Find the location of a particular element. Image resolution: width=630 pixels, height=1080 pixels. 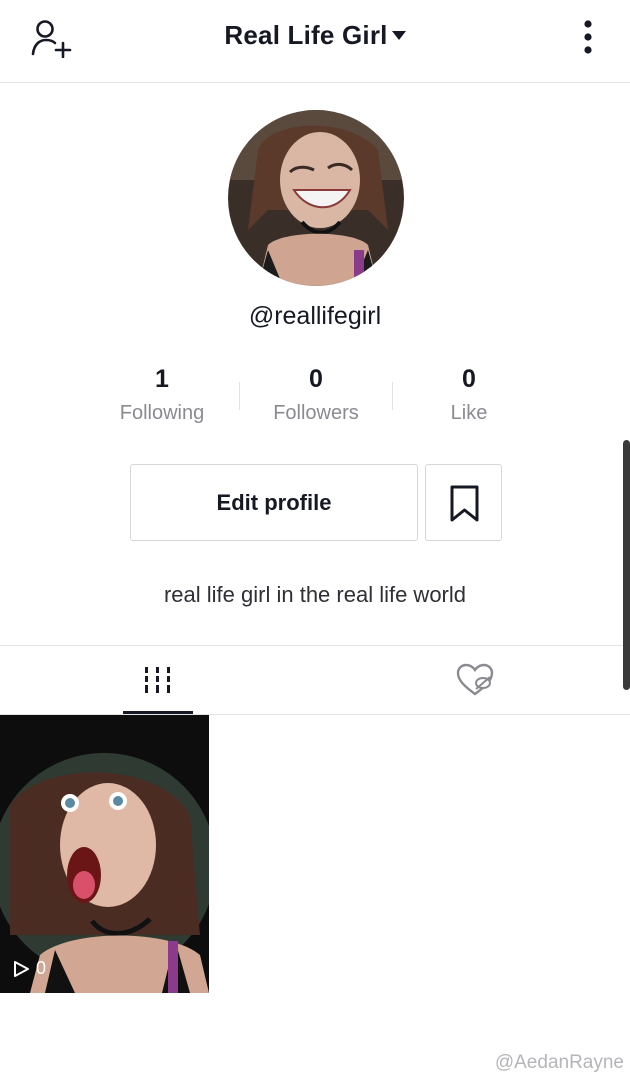

account-switcher: Real Life Girl is located at coordinates (315, 35).